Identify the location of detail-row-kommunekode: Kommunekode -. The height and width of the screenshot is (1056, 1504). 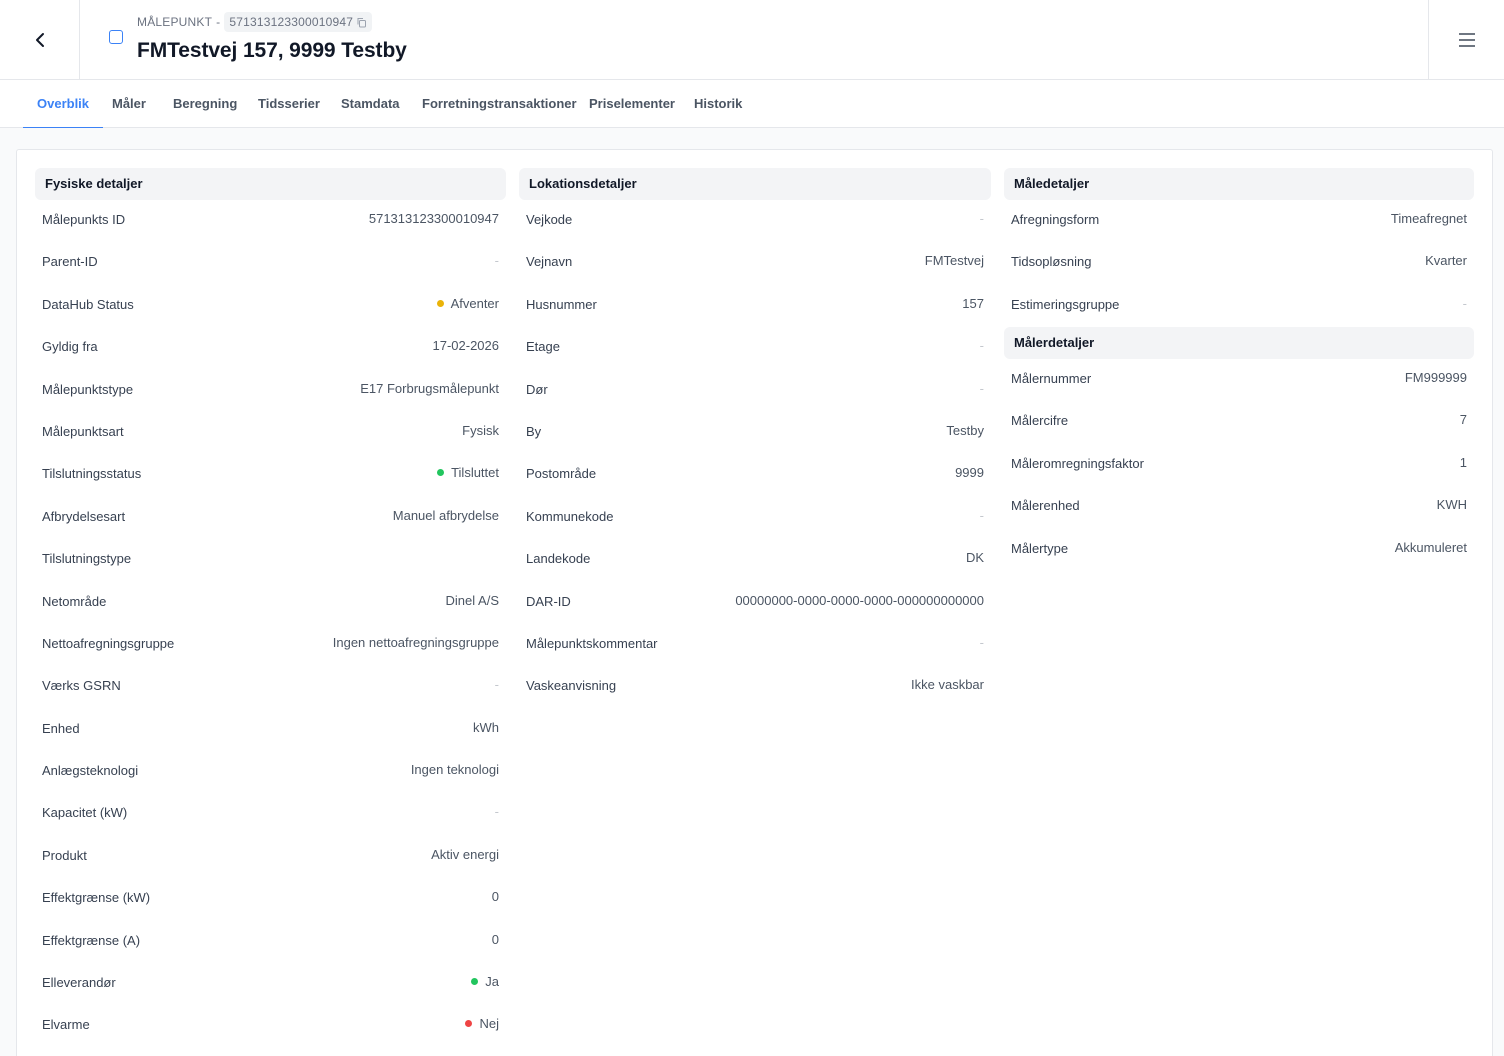
(755, 518).